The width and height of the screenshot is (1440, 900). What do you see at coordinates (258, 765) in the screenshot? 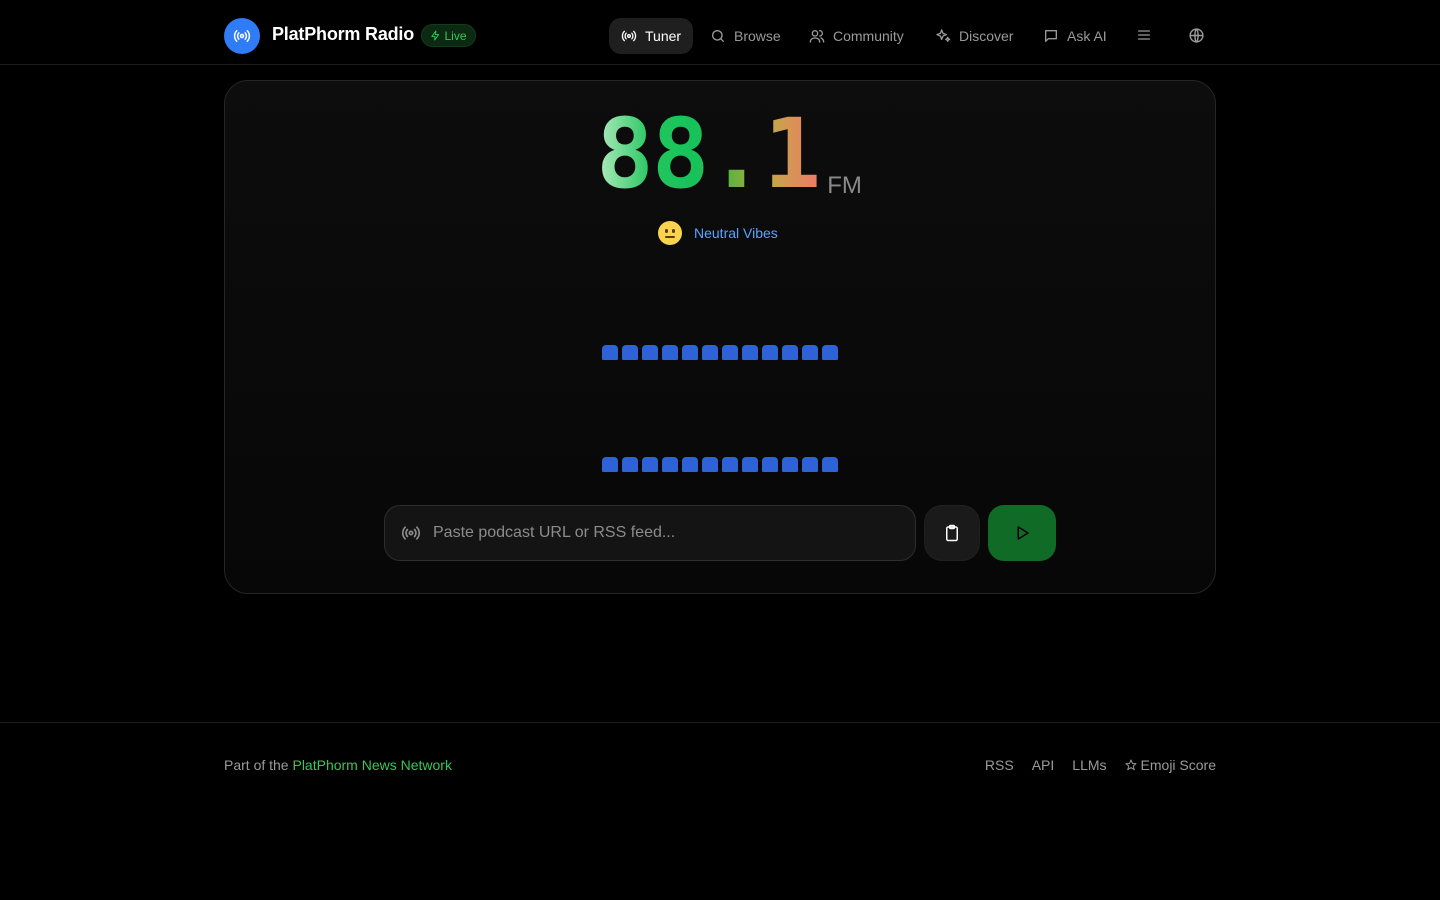
I see `footer-prefix: Part of the` at bounding box center [258, 765].